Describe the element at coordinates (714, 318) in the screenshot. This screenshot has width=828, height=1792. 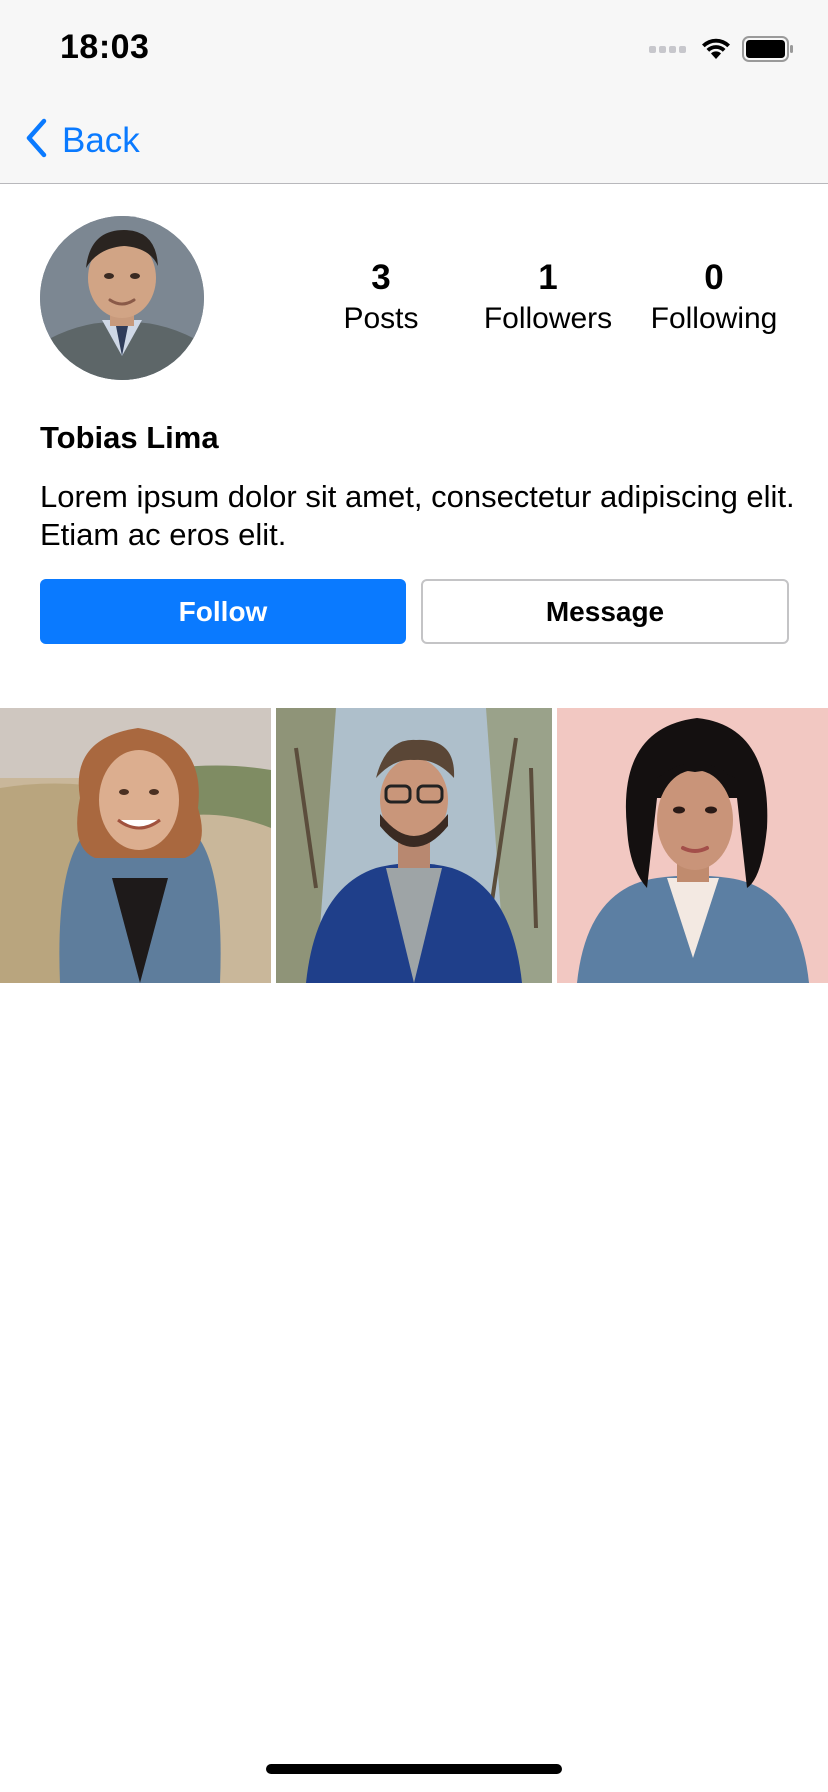
I see `following-label: Following` at that location.